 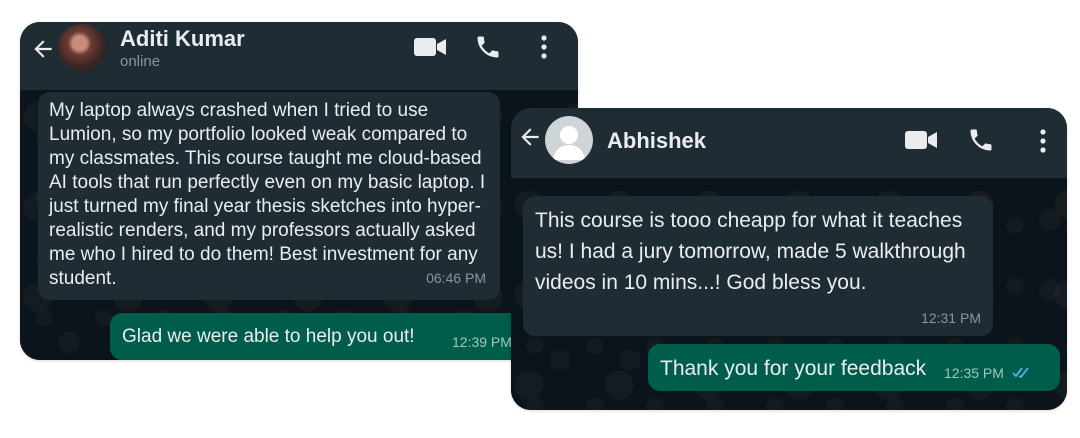 What do you see at coordinates (789, 143) in the screenshot?
I see `chat-header: Abhishek` at bounding box center [789, 143].